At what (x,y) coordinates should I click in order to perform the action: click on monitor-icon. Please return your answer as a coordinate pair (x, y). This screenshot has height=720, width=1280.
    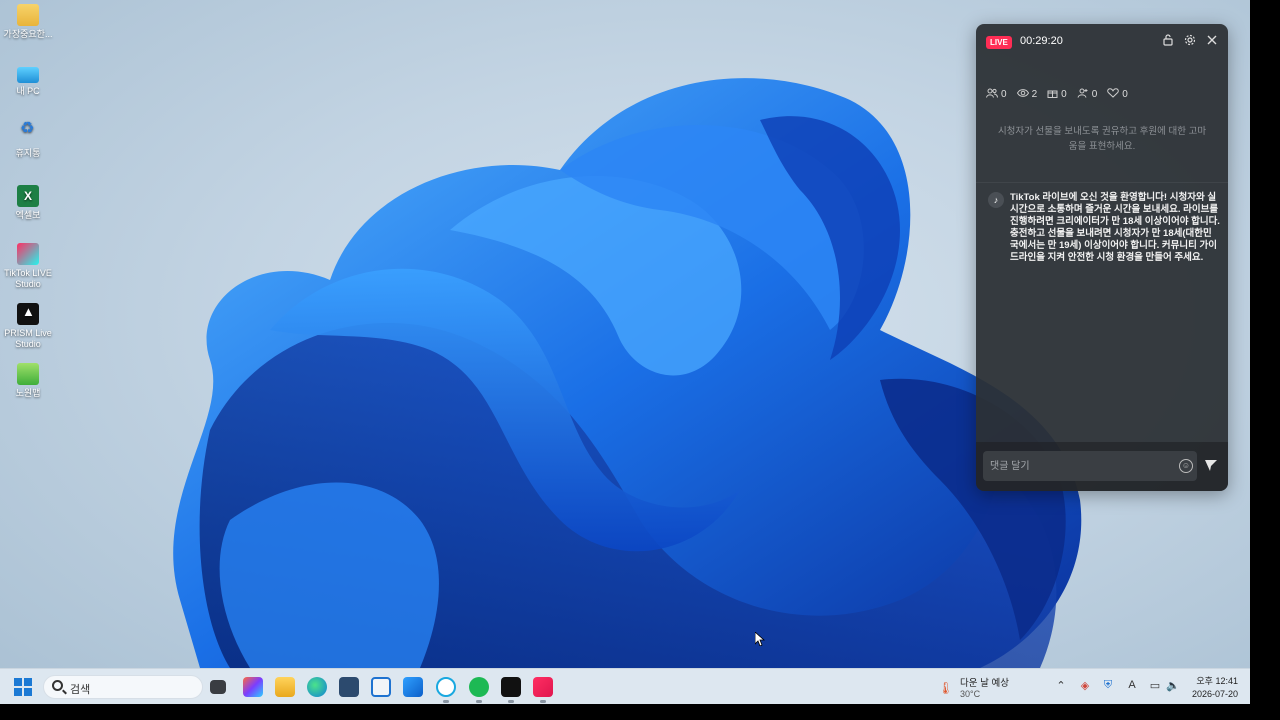
    Looking at the image, I should click on (28, 75).